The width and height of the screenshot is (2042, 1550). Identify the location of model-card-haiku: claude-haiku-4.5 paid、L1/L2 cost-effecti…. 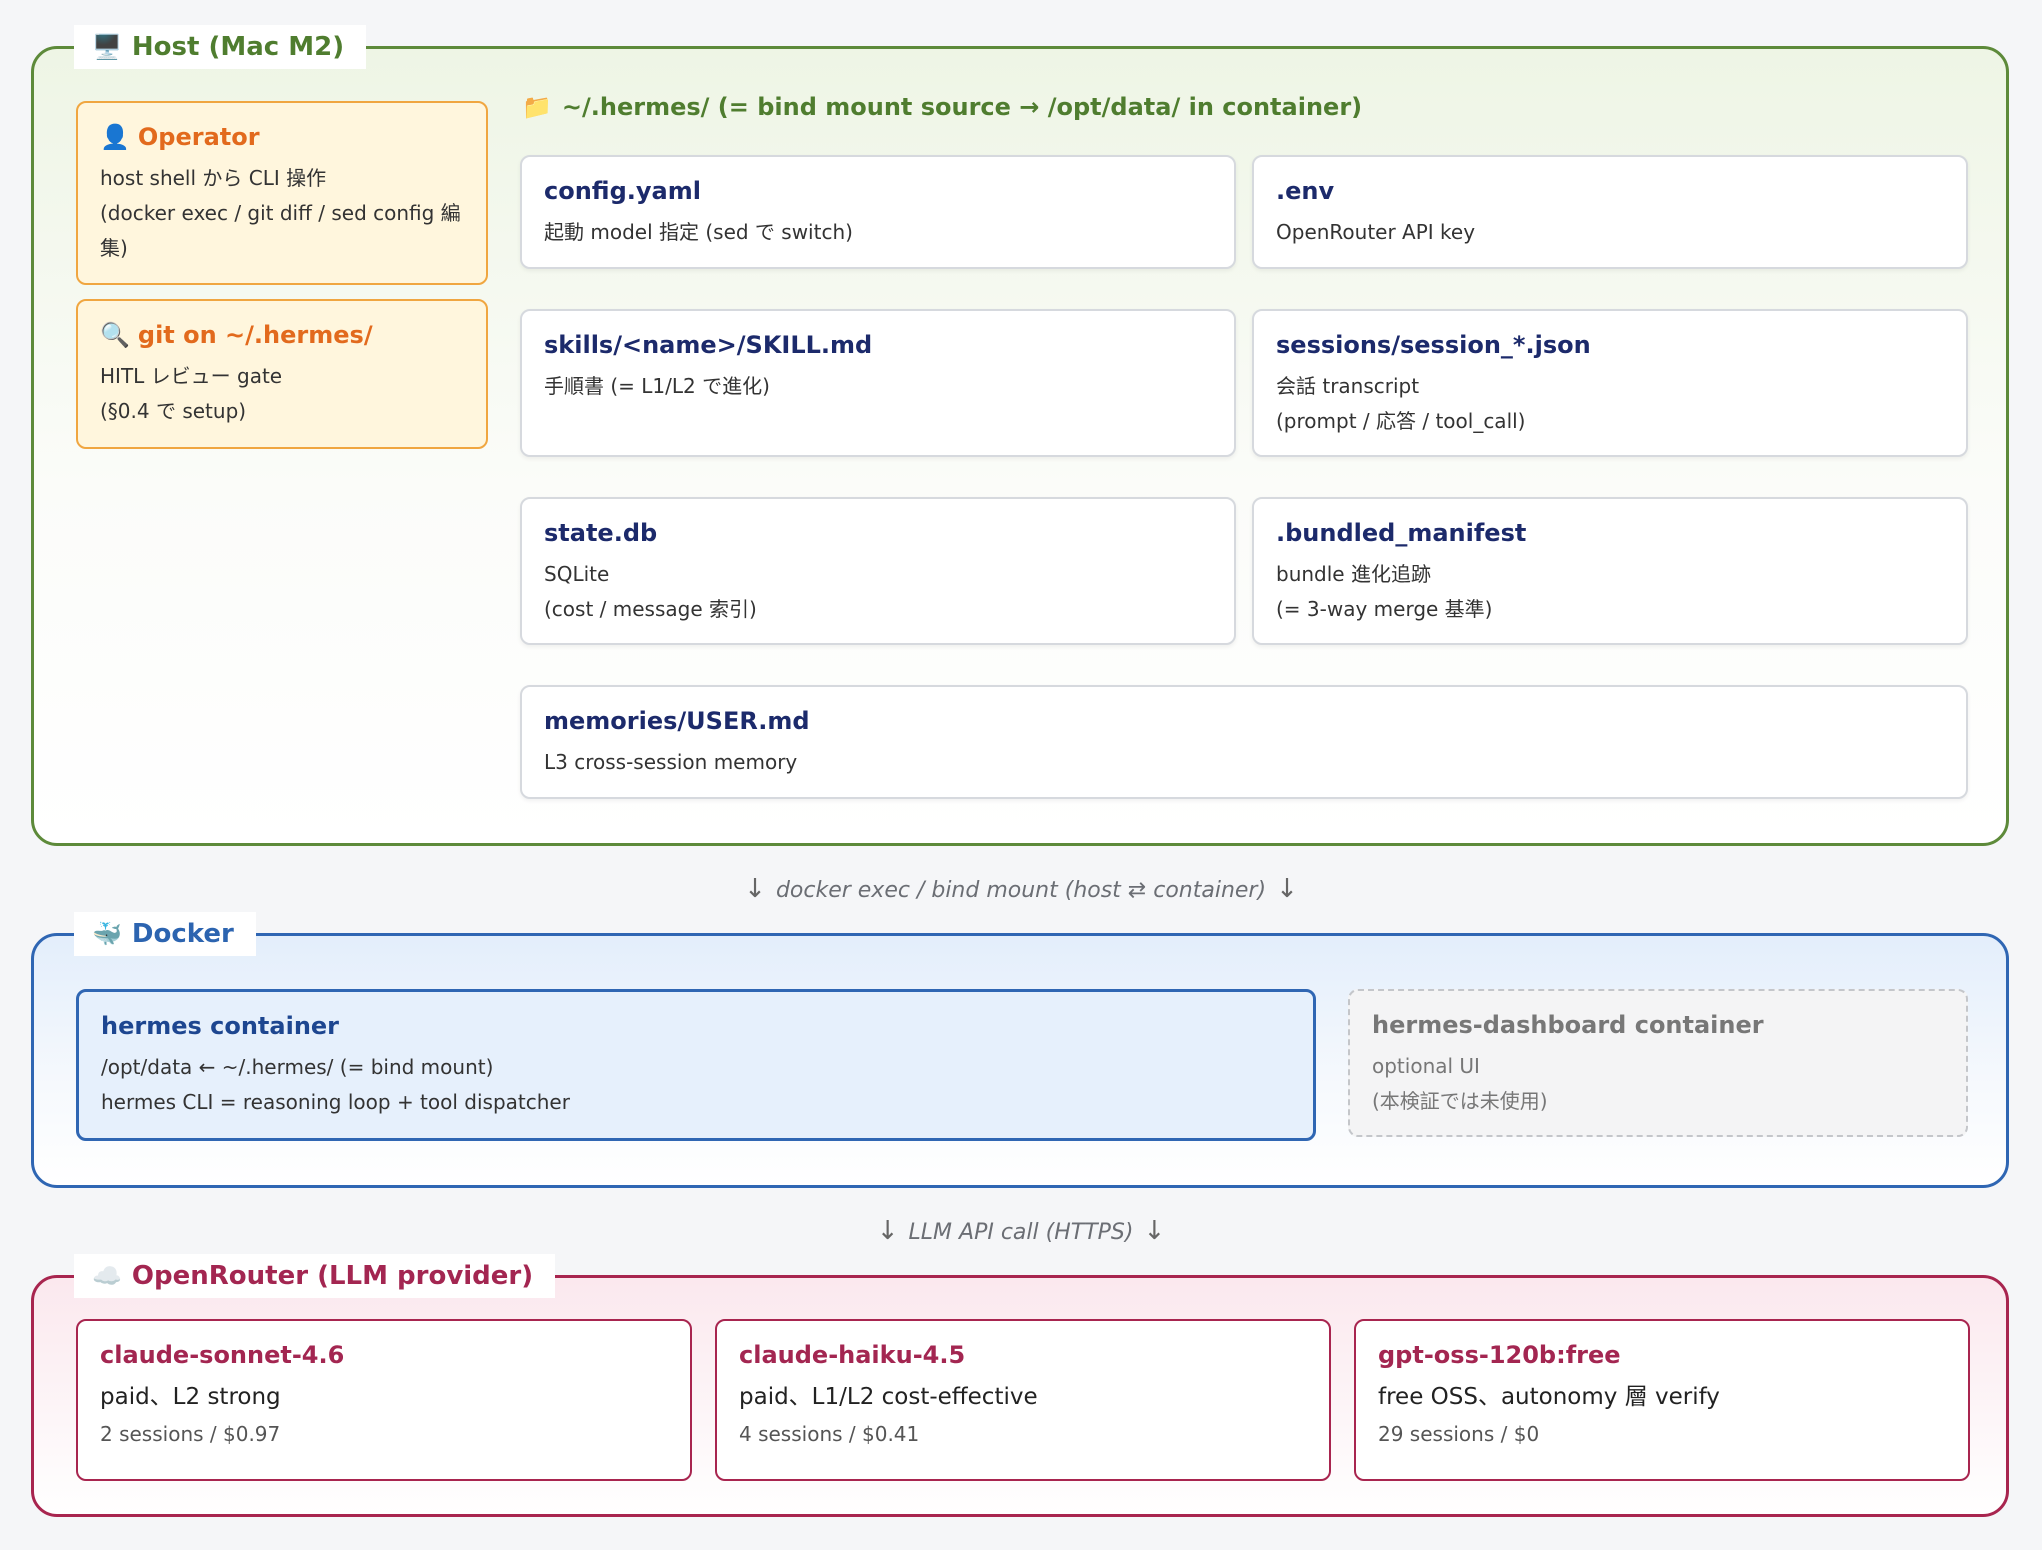
(1023, 1400).